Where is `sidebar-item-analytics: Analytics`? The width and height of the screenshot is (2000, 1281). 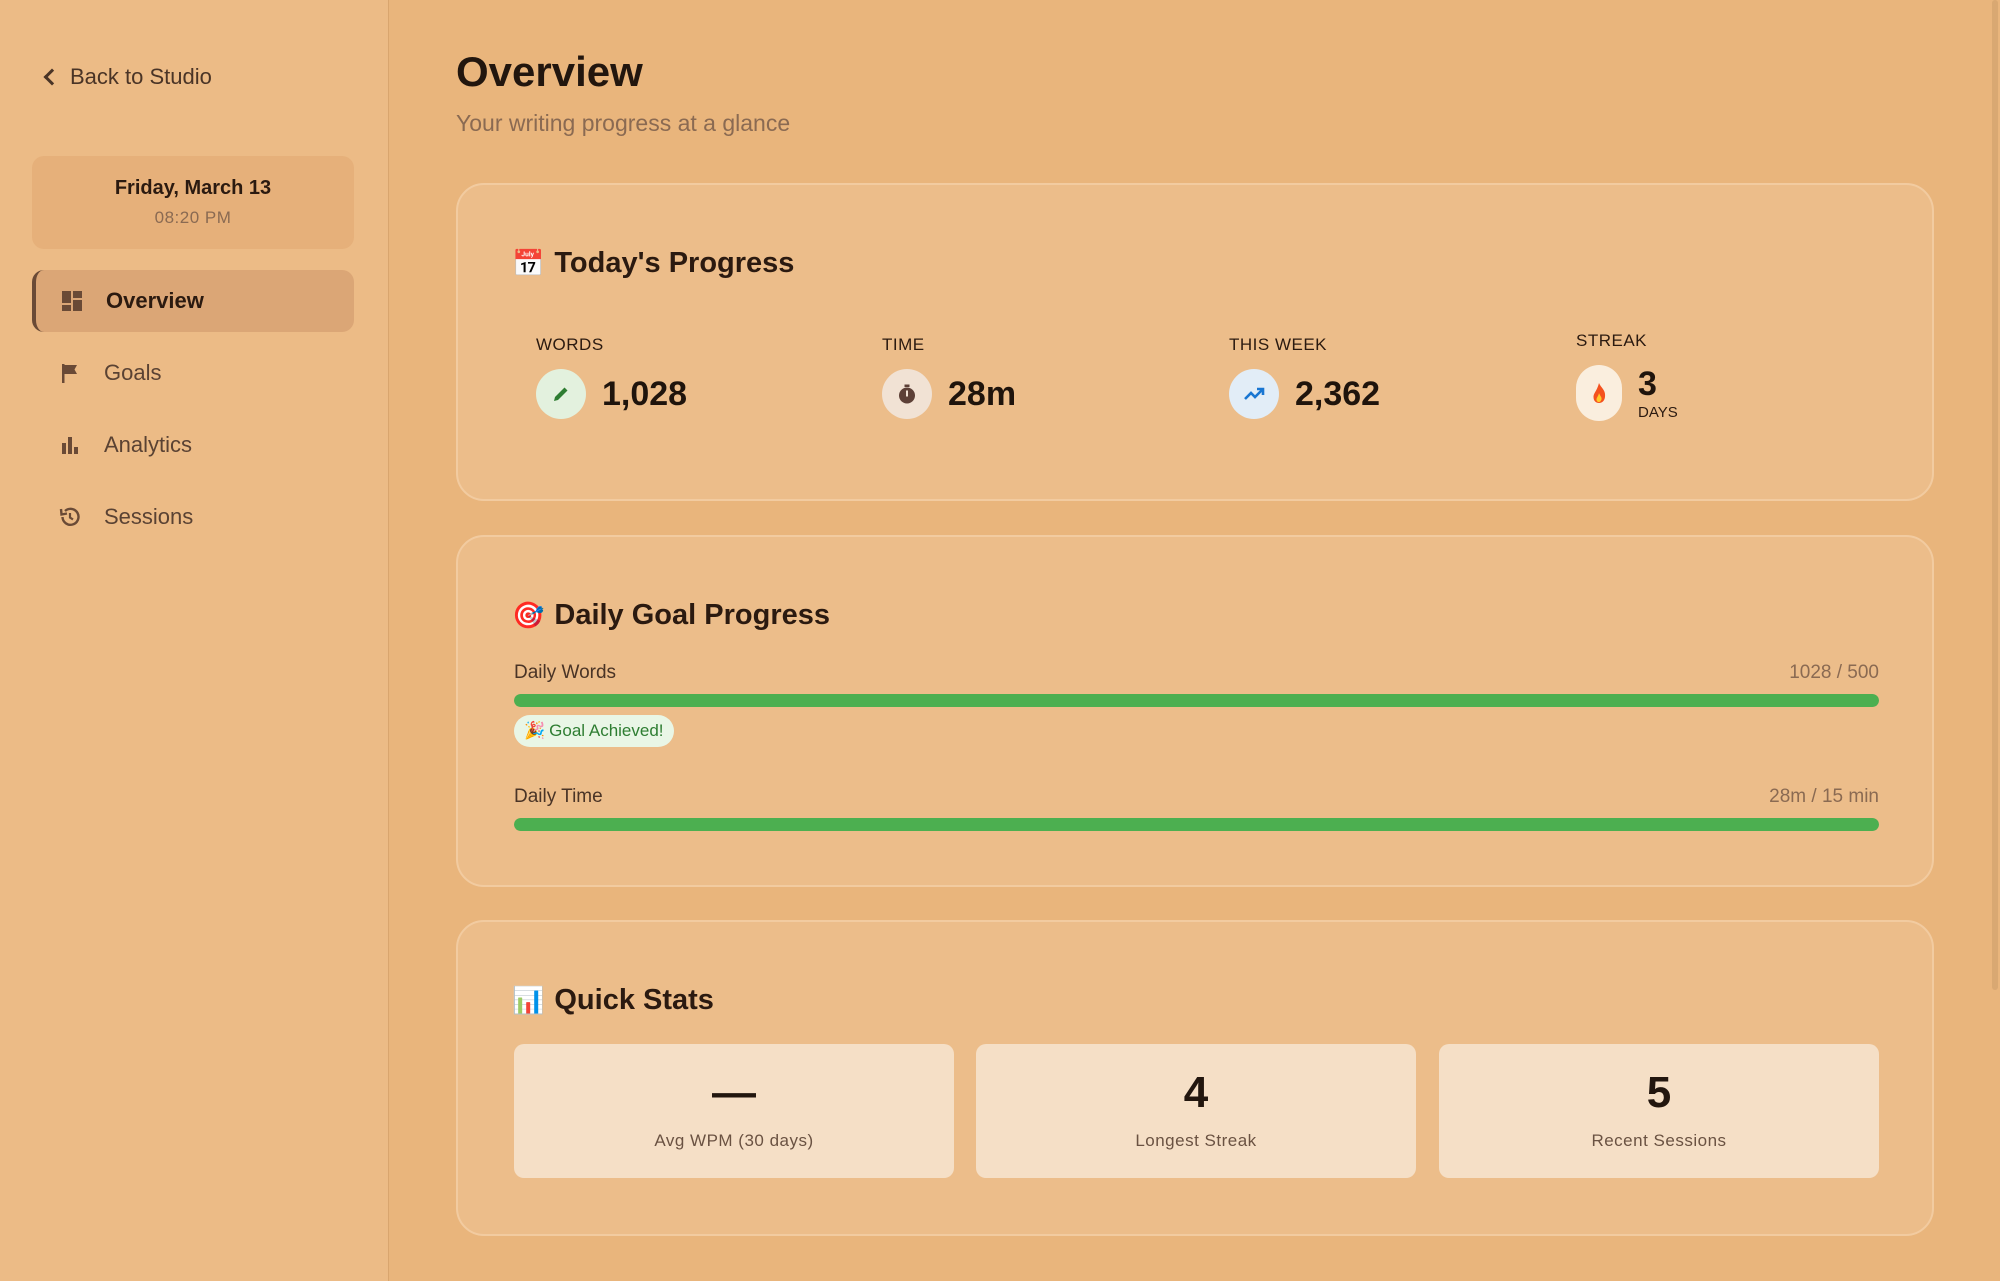
sidebar-item-analytics: Analytics is located at coordinates (193, 445).